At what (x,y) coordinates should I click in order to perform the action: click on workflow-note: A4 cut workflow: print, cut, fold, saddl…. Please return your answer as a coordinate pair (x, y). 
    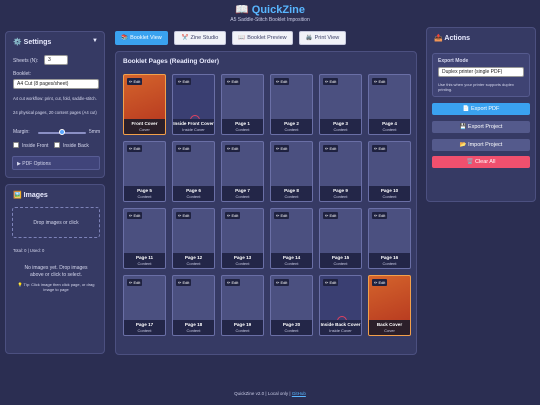
    Looking at the image, I should click on (55, 98).